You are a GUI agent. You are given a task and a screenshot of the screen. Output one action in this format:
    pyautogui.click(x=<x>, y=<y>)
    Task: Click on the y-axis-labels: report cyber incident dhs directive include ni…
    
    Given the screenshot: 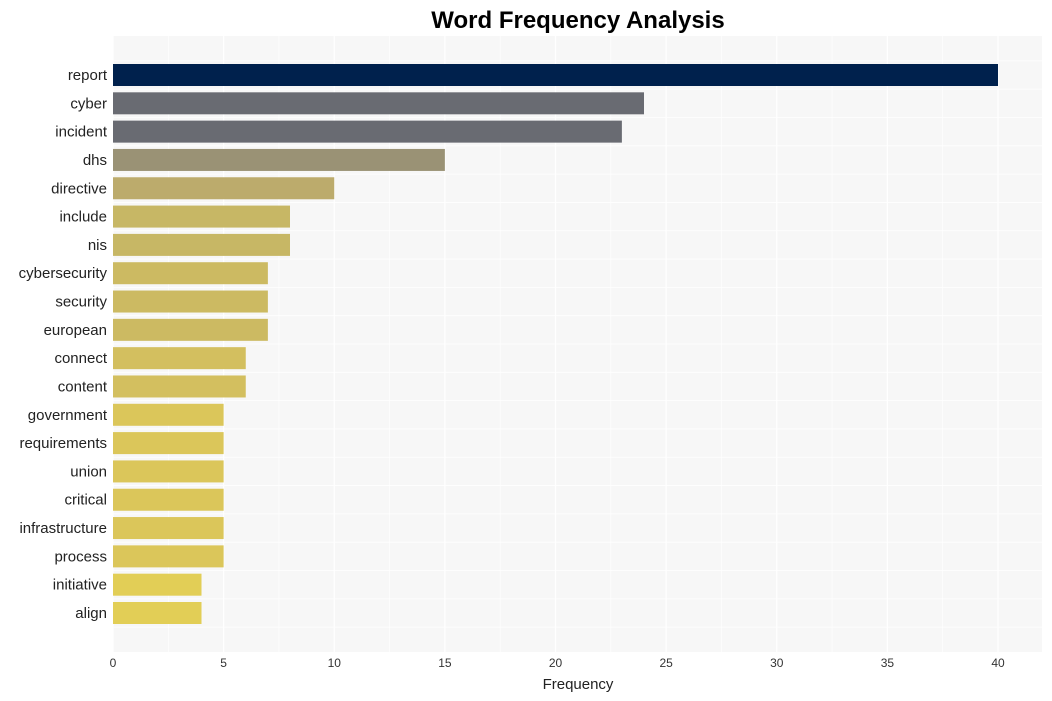 What is the action you would take?
    pyautogui.click(x=63, y=344)
    